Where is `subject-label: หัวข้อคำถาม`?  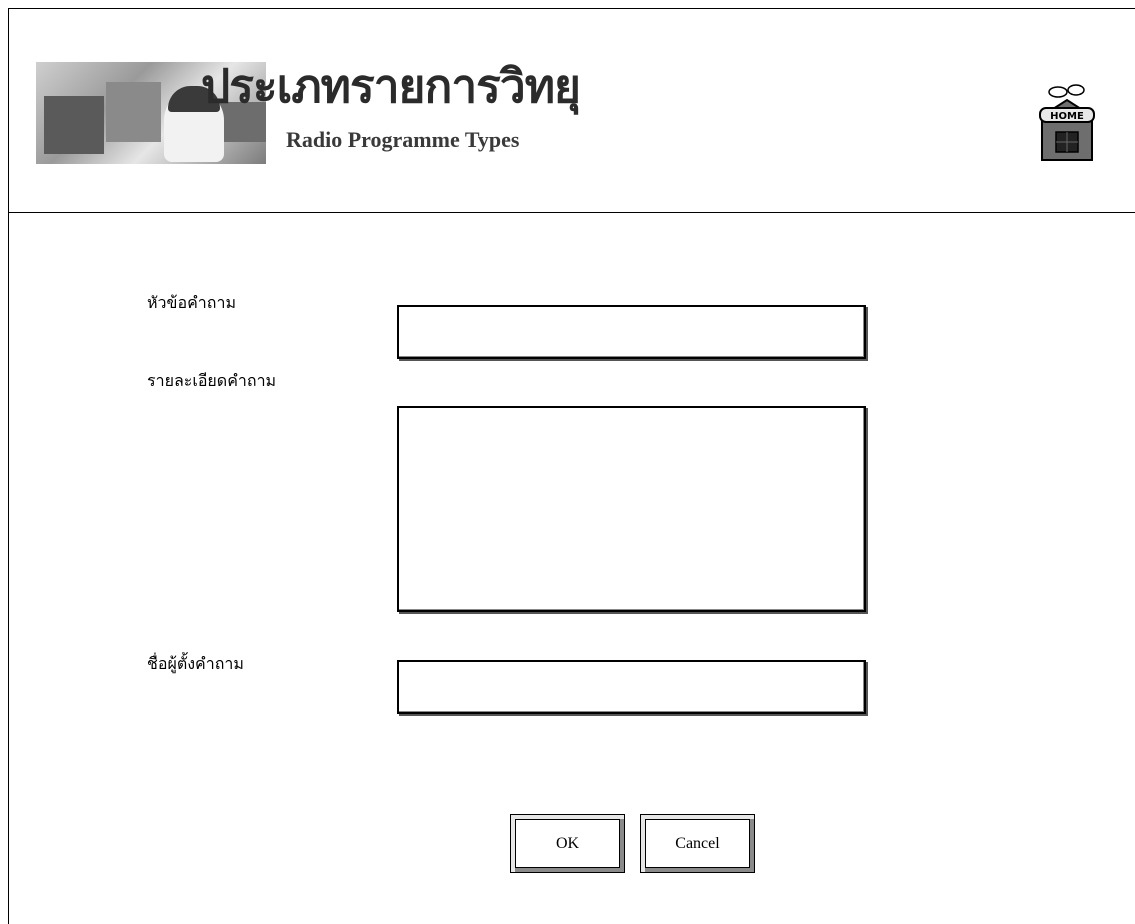 subject-label: หัวข้อคำถาม is located at coordinates (191, 303).